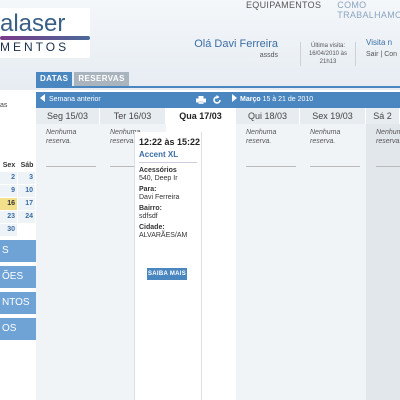 This screenshot has height=400, width=400. What do you see at coordinates (8, 230) in the screenshot?
I see `calendar-day: 30` at bounding box center [8, 230].